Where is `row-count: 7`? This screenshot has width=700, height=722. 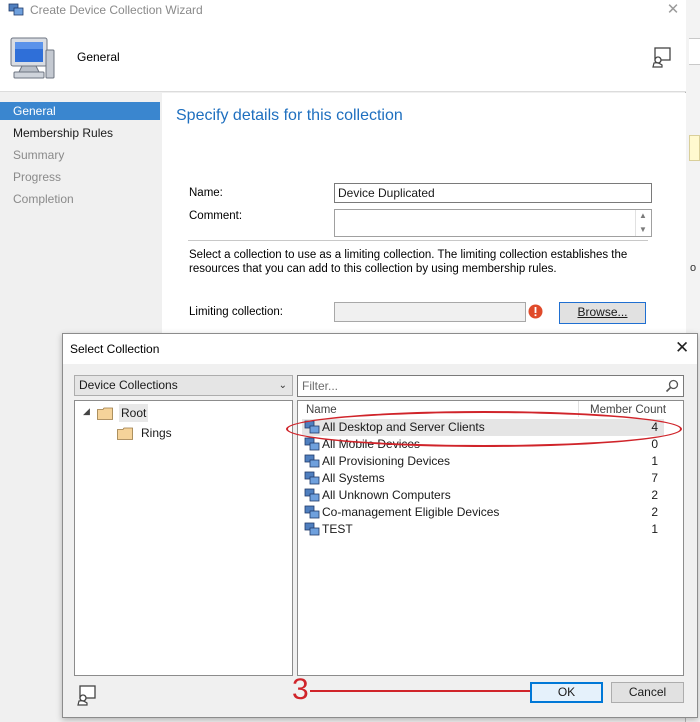
row-count: 7 is located at coordinates (654, 478).